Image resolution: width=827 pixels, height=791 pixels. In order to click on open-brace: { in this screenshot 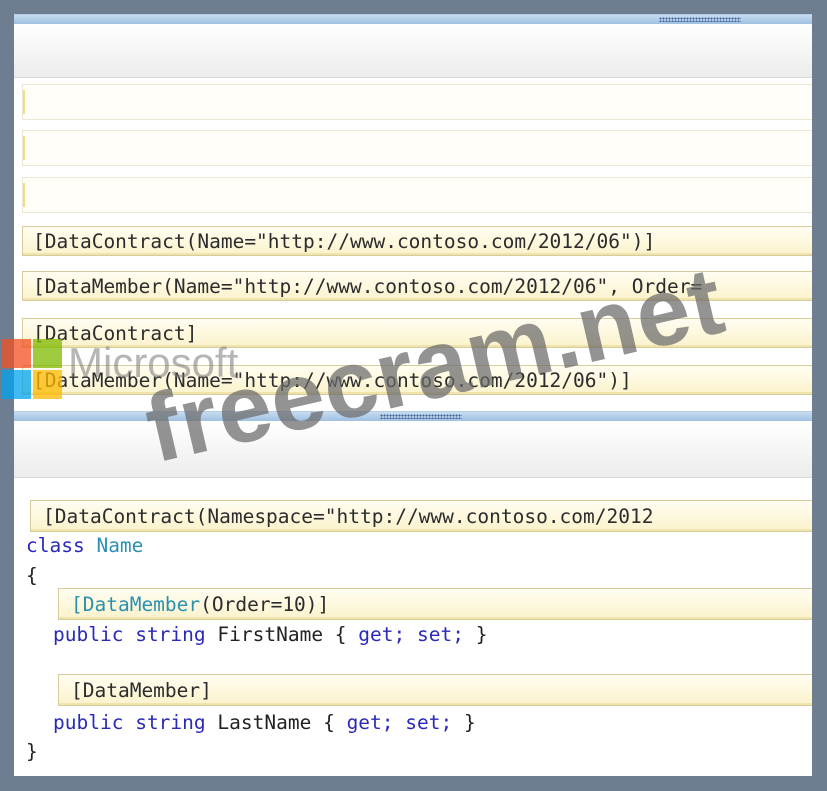, I will do `click(32, 575)`.